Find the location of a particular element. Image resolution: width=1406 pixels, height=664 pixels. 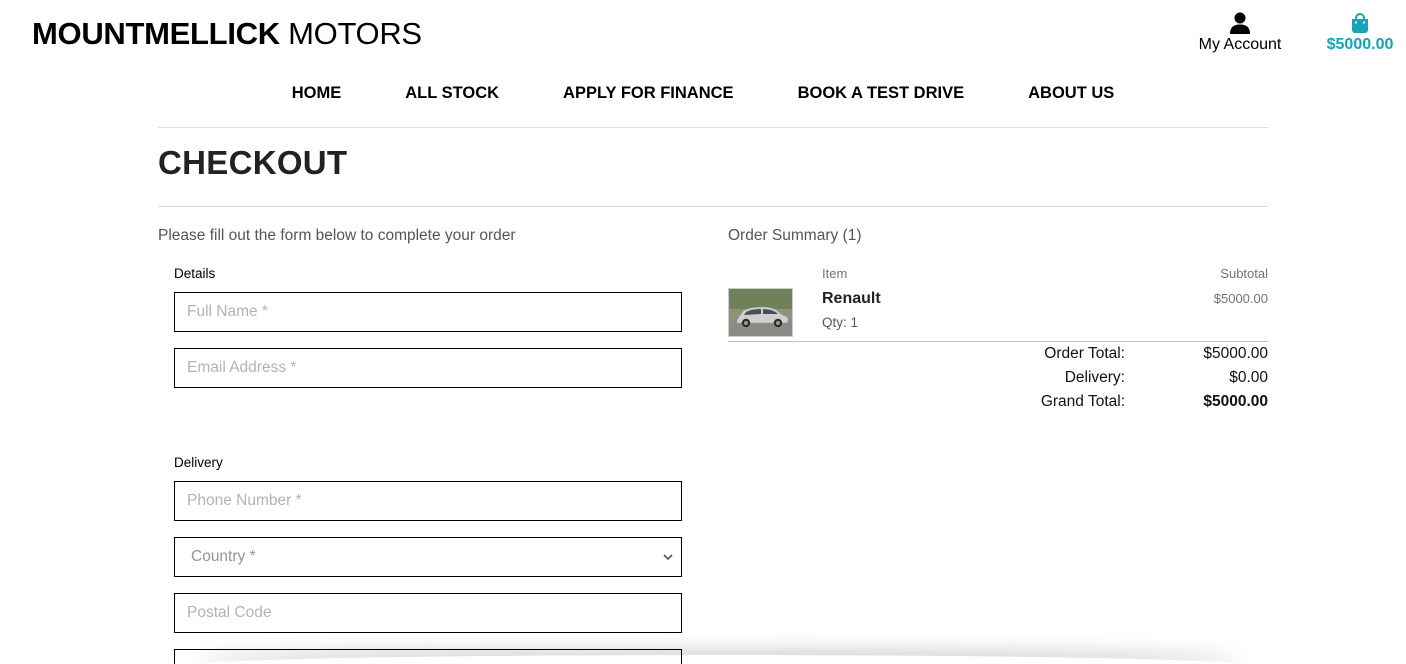

nav-home: HOME is located at coordinates (317, 93).